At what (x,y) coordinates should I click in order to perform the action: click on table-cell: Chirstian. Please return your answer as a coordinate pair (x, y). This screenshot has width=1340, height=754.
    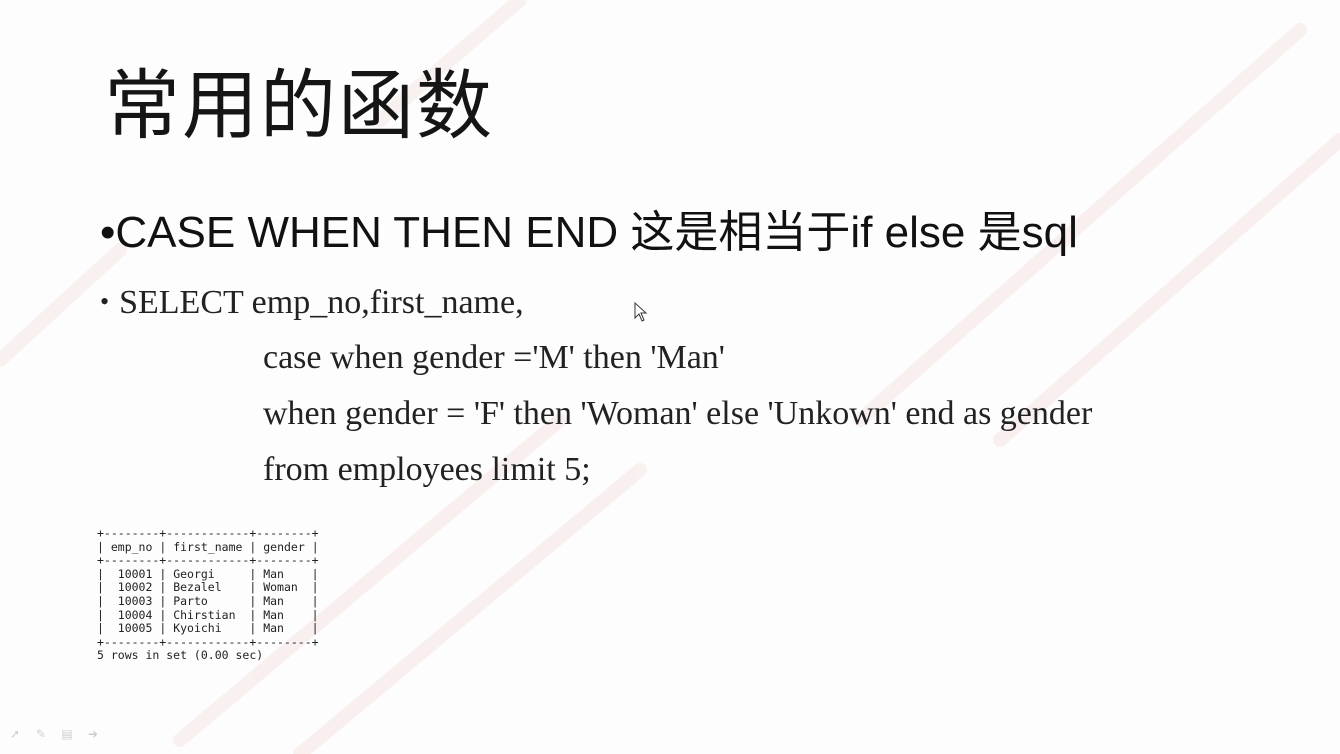
    Looking at the image, I should click on (204, 614).